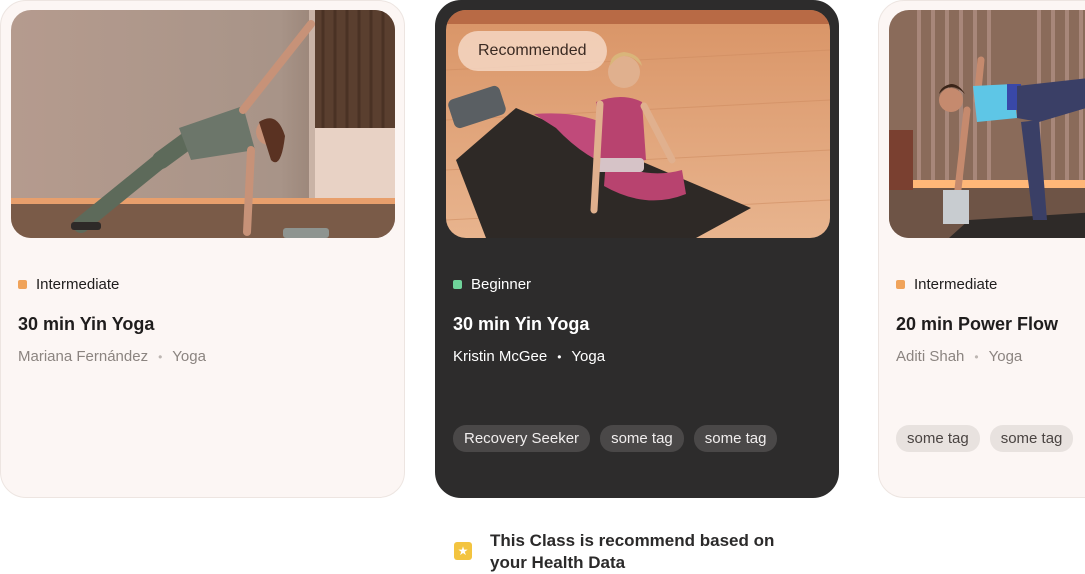 This screenshot has width=1085, height=574. I want to click on yoga-side-plank-photo, so click(203, 124).